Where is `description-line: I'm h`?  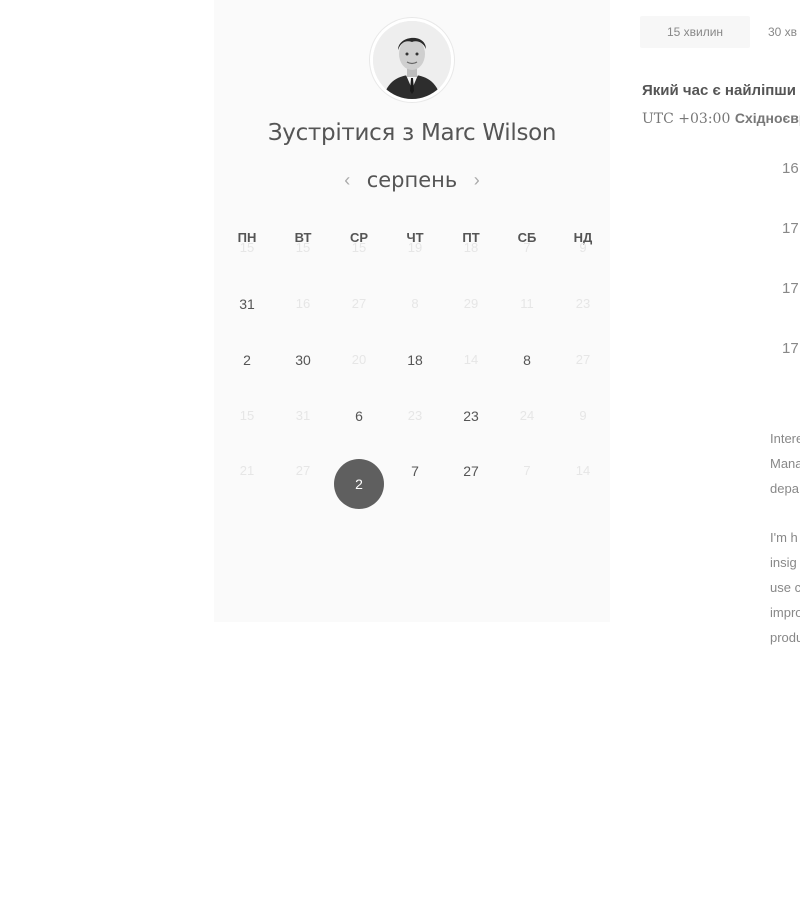
description-line: I'm h is located at coordinates (784, 537).